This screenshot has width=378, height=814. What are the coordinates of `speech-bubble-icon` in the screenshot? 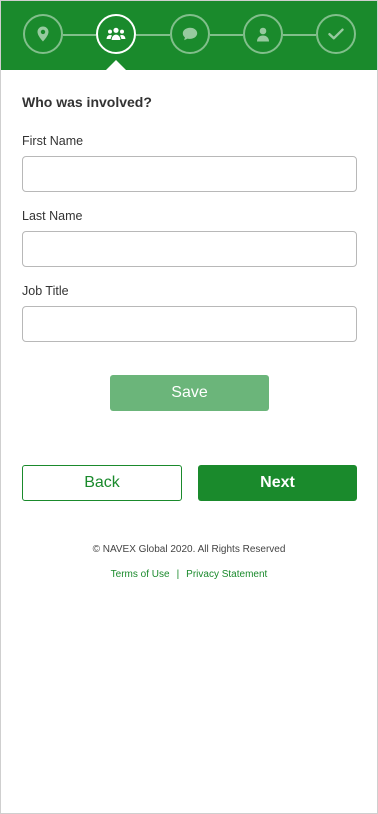 It's located at (190, 34).